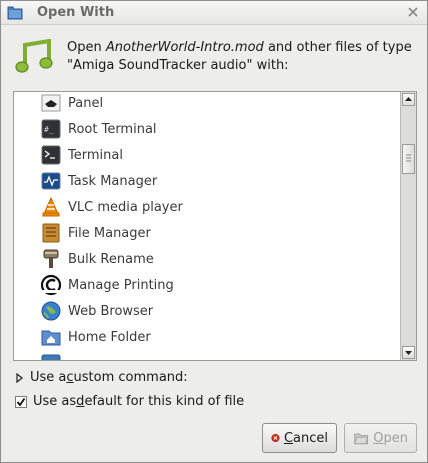  I want to click on app-label: File Manager, so click(109, 233).